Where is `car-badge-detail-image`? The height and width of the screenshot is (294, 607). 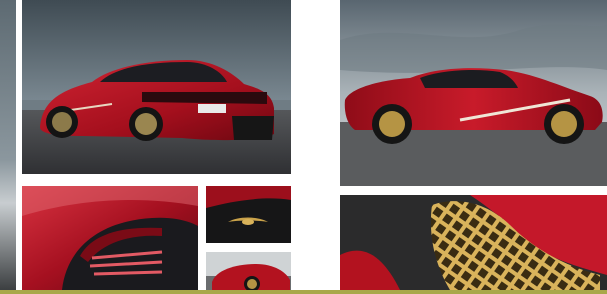
car-badge-detail-image is located at coordinates (248, 214).